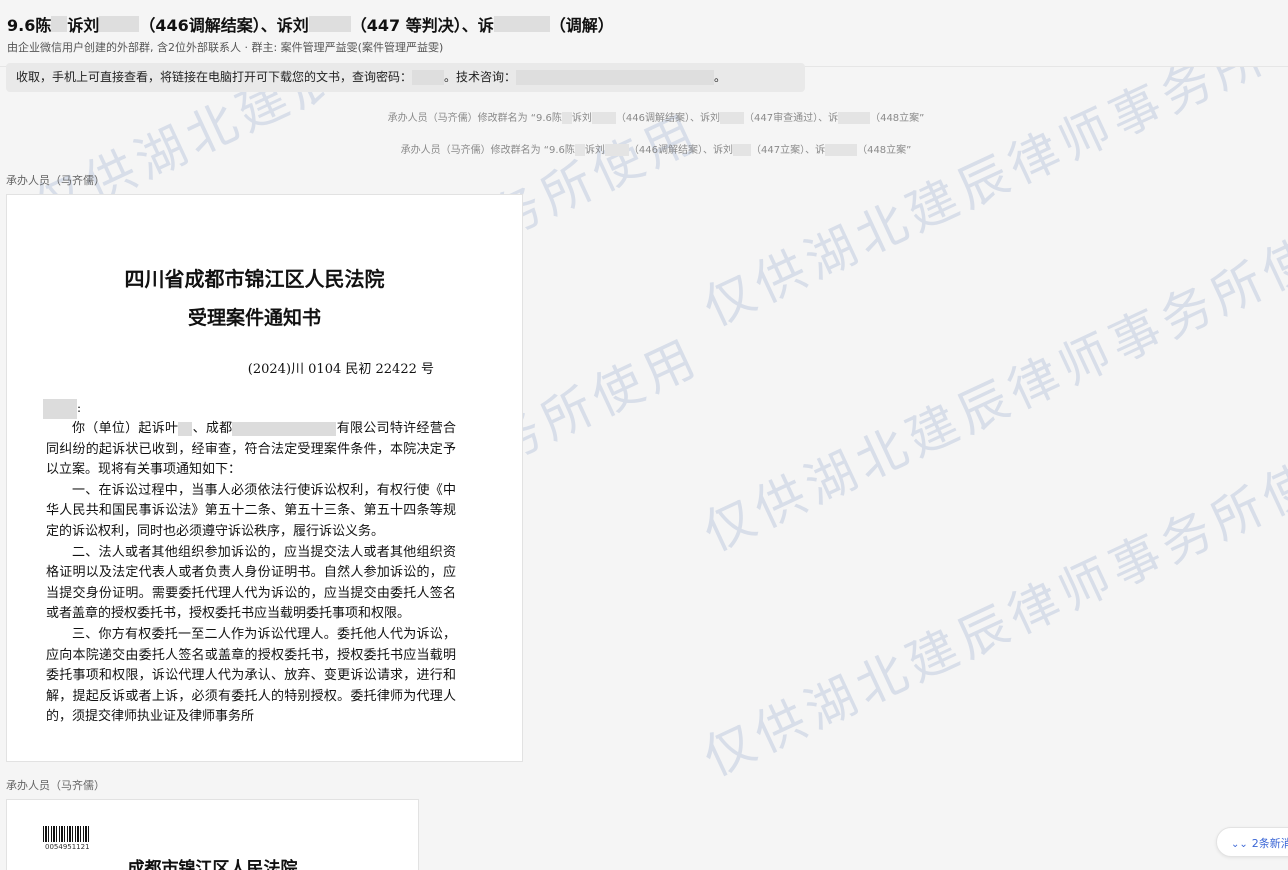 This screenshot has width=1288, height=870. Describe the element at coordinates (422, 25) in the screenshot. I see `title-text: （447 等判决）、诉` at that location.